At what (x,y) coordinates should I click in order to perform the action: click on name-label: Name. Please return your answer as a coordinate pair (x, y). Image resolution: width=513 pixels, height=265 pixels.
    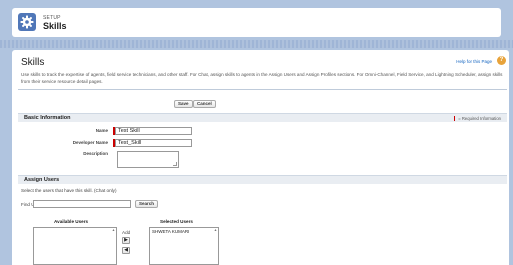
    Looking at the image, I should click on (101, 130).